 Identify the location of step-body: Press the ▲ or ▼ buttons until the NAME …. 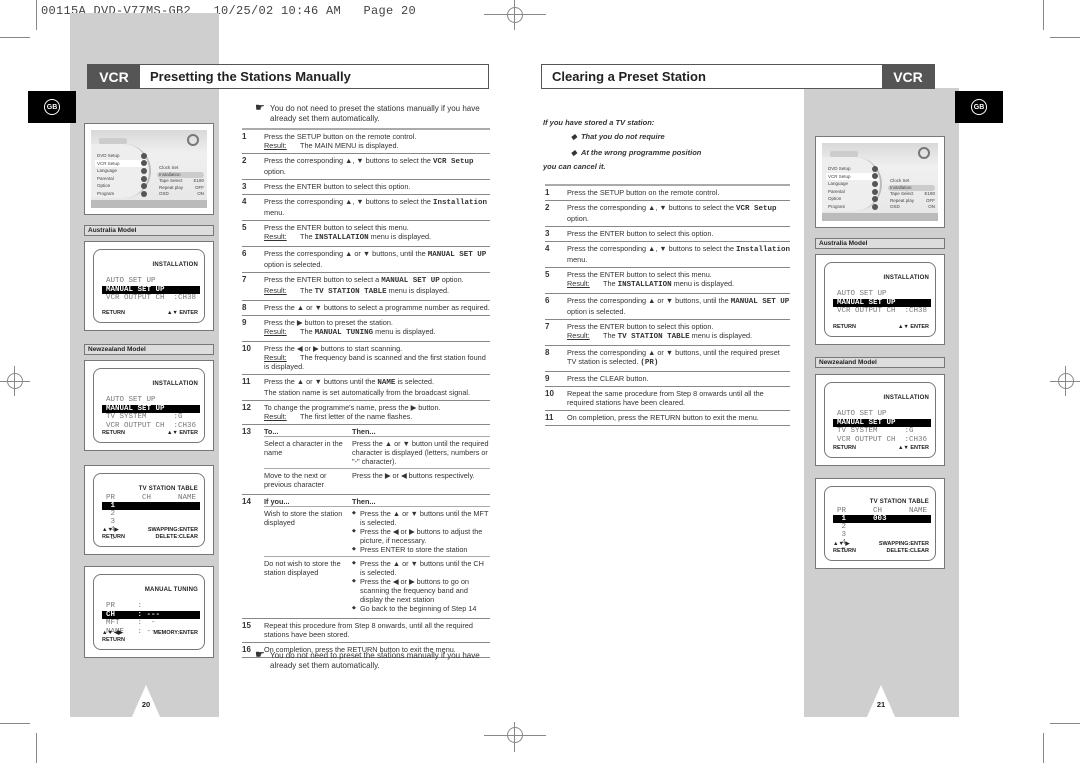
(377, 387).